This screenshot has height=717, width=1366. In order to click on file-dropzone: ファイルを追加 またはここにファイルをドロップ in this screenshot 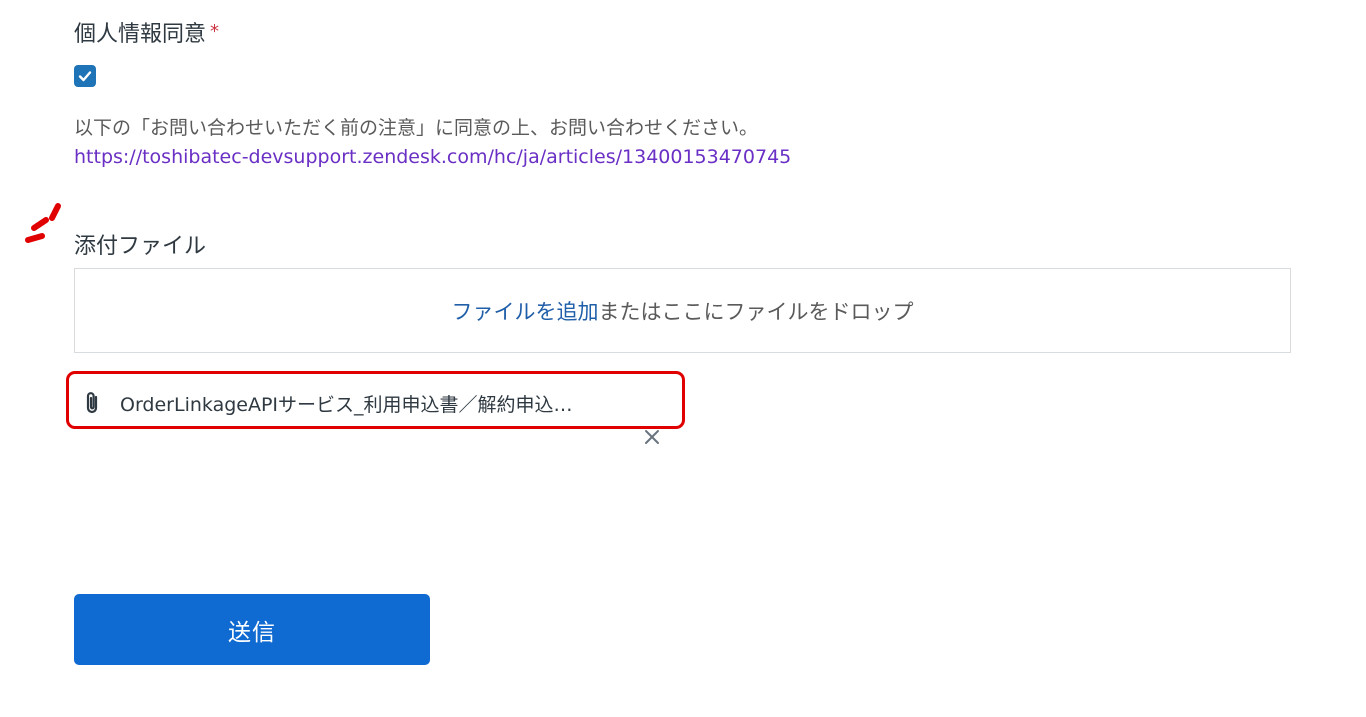, I will do `click(682, 310)`.